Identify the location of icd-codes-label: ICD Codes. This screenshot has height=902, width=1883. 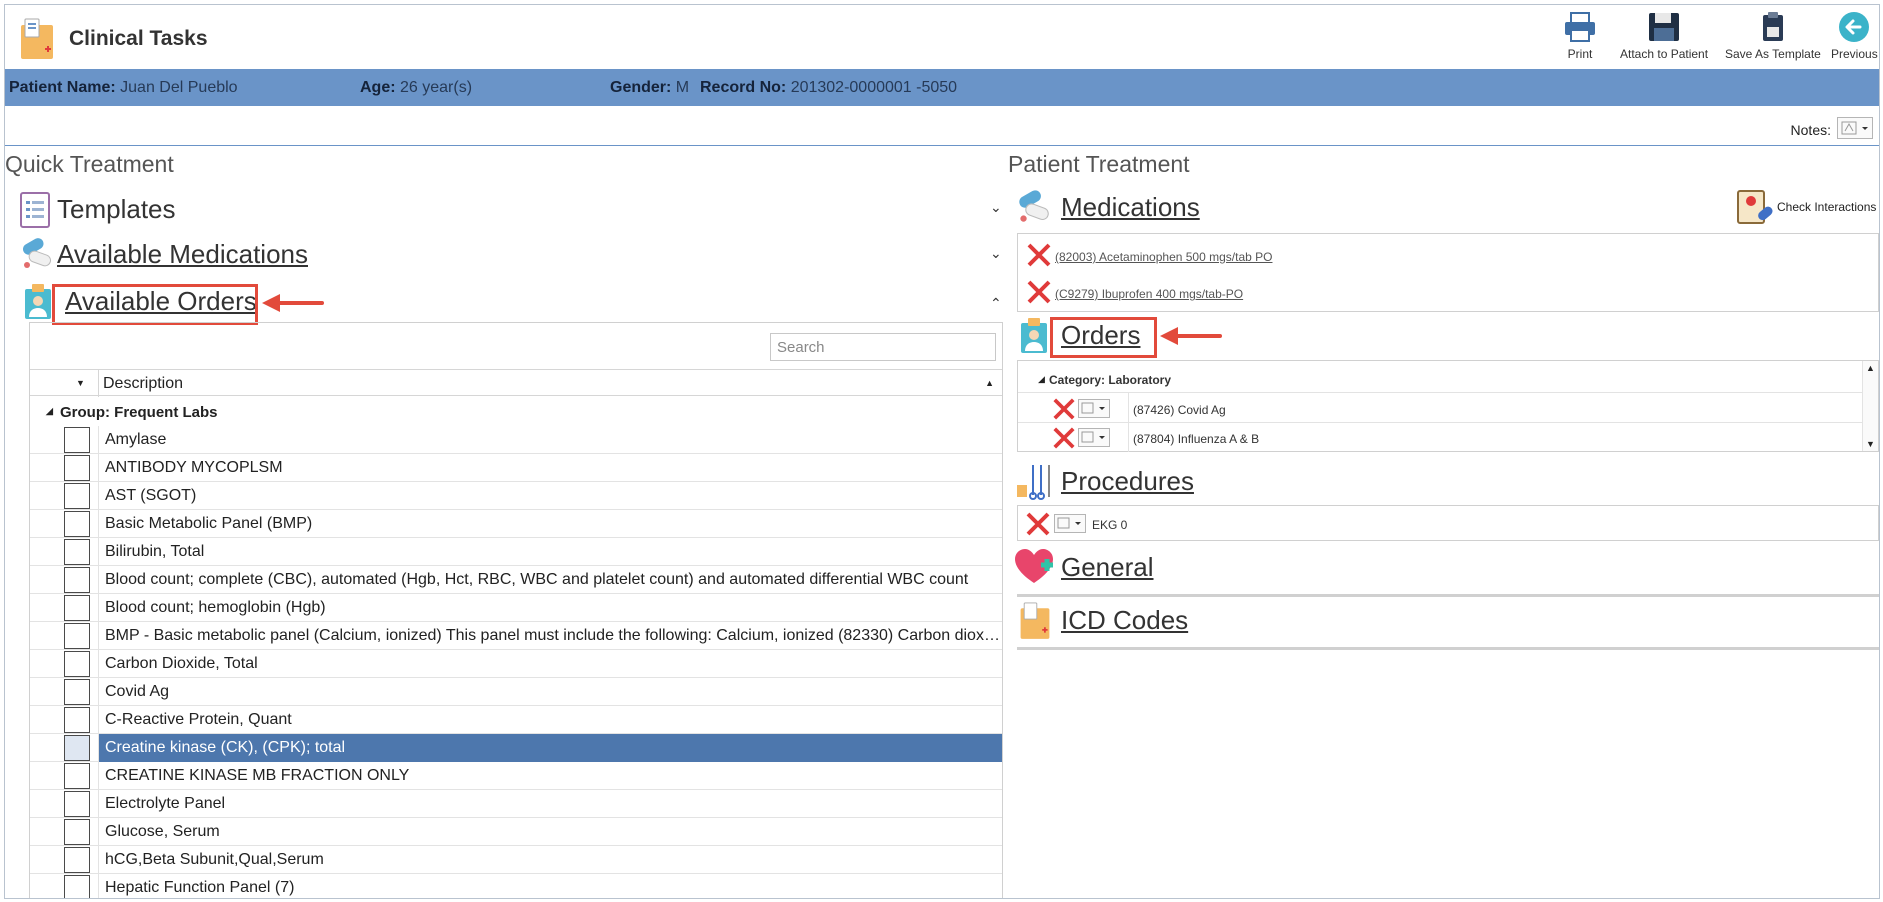
(1125, 619).